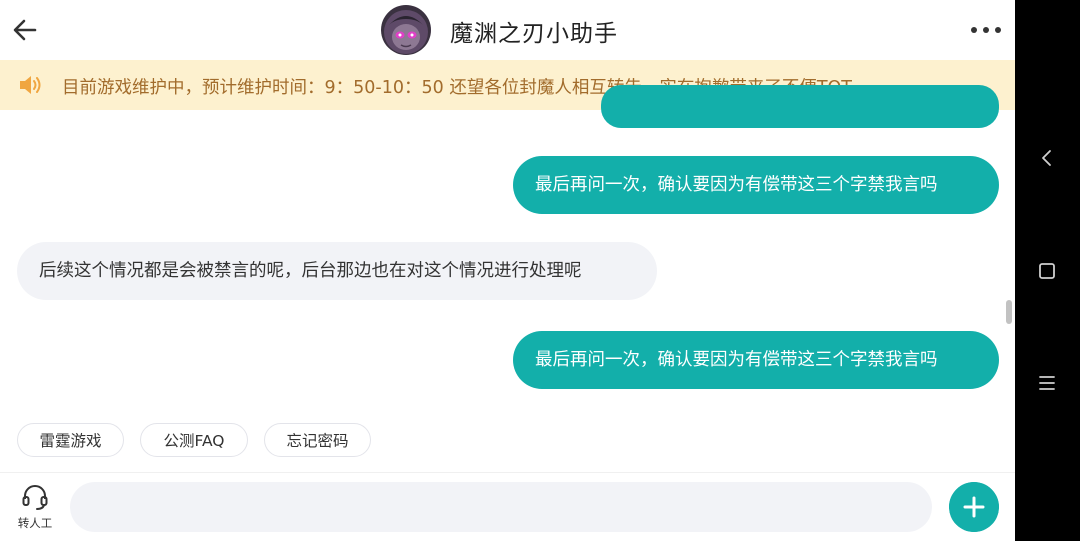 The width and height of the screenshot is (1080, 541). What do you see at coordinates (800, 106) in the screenshot?
I see `message-bubble-outgoing-partial` at bounding box center [800, 106].